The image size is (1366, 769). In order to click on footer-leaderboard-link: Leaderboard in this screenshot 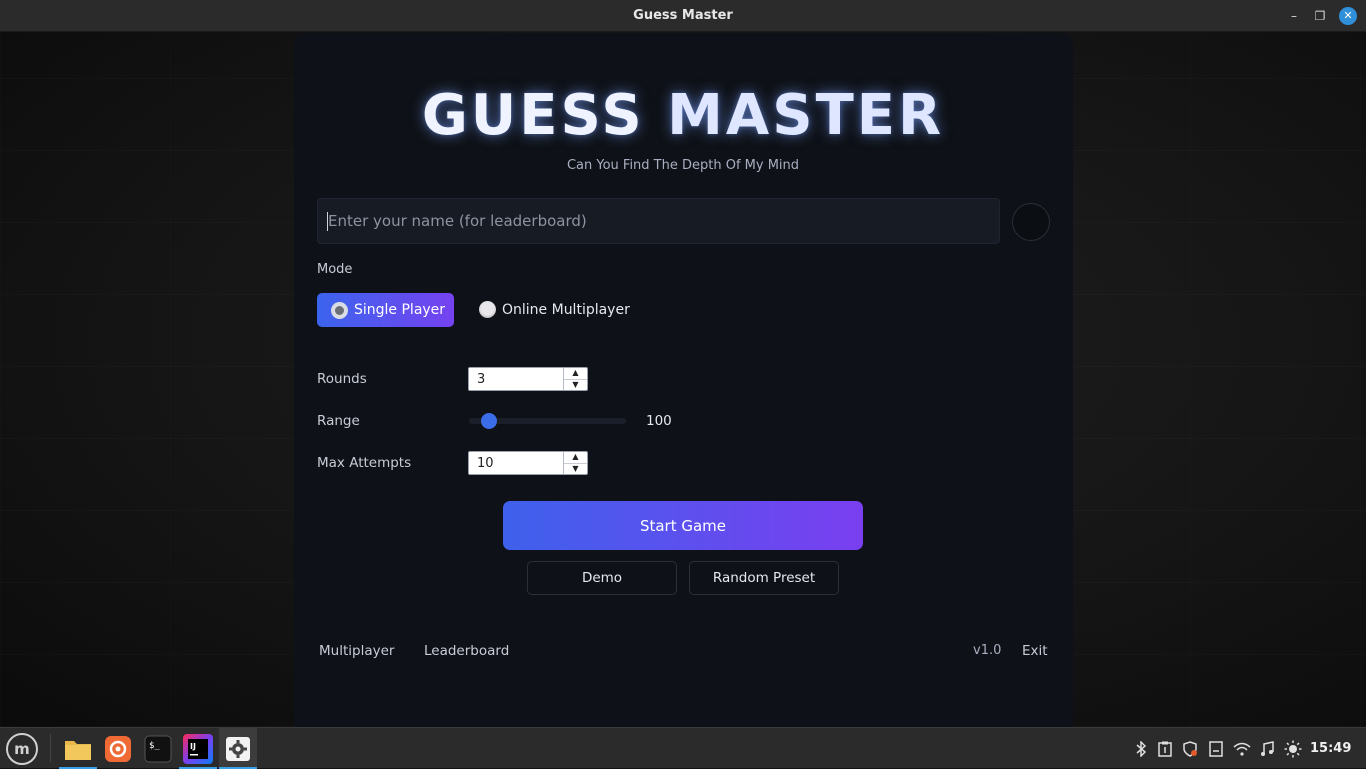, I will do `click(466, 651)`.